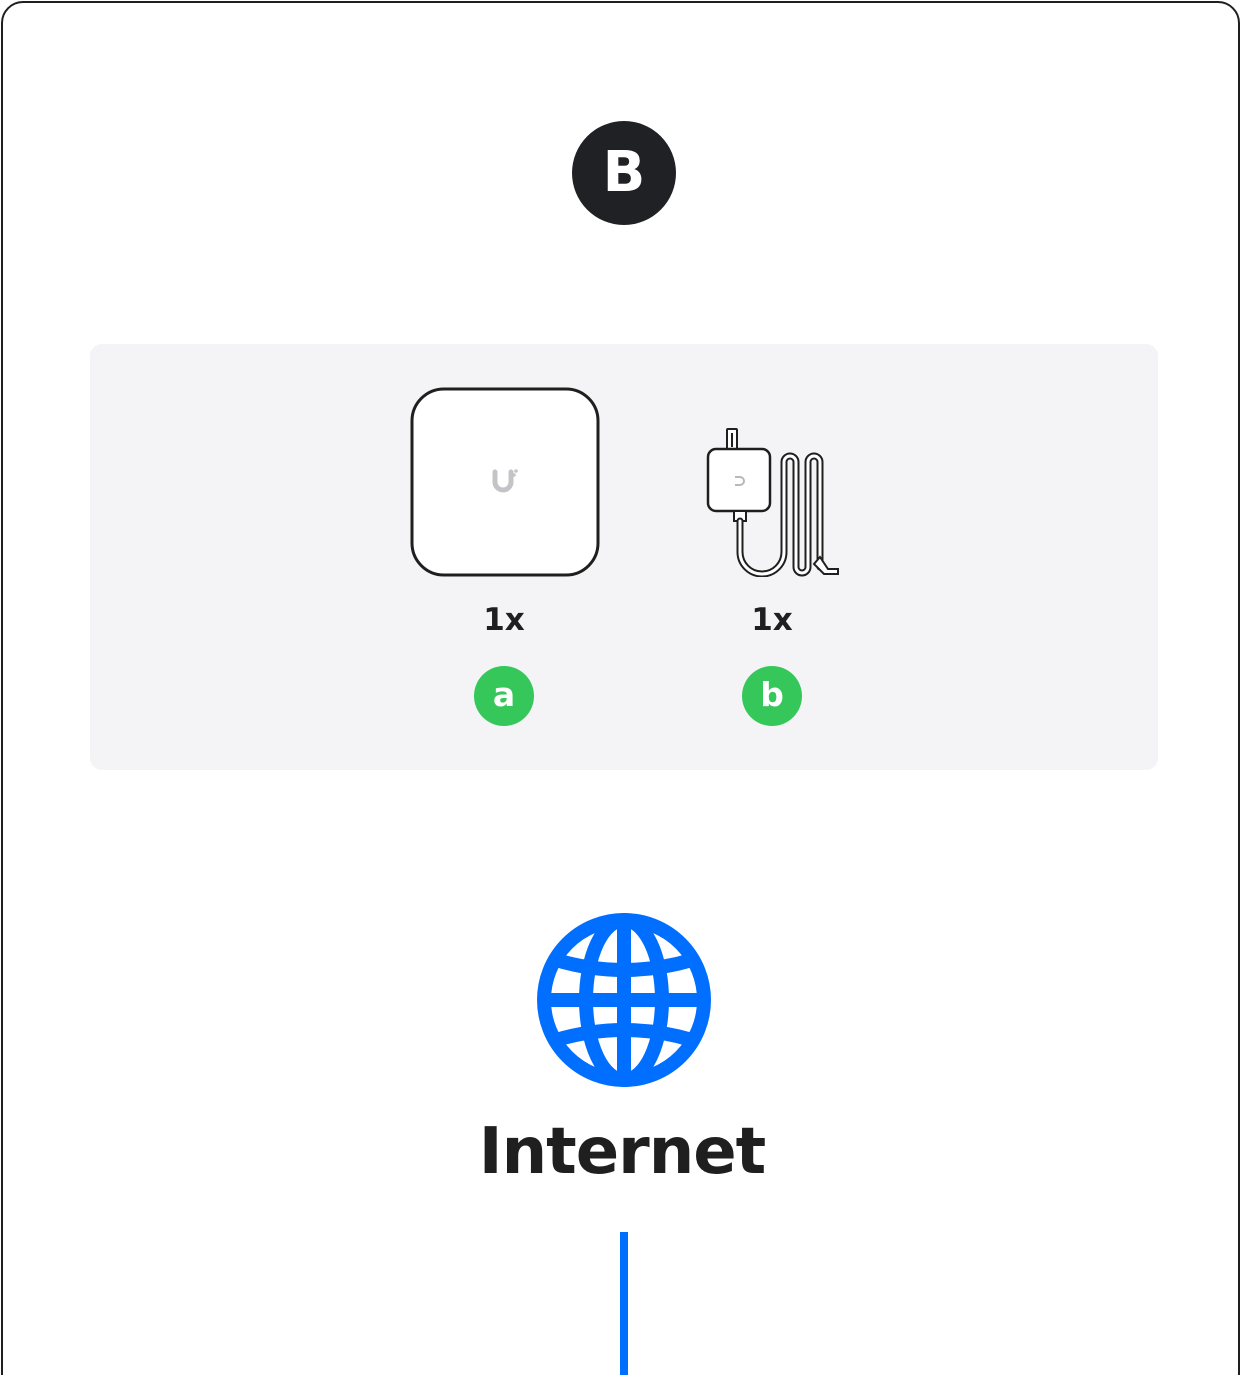  I want to click on internet-label: Internet, so click(622, 1152).